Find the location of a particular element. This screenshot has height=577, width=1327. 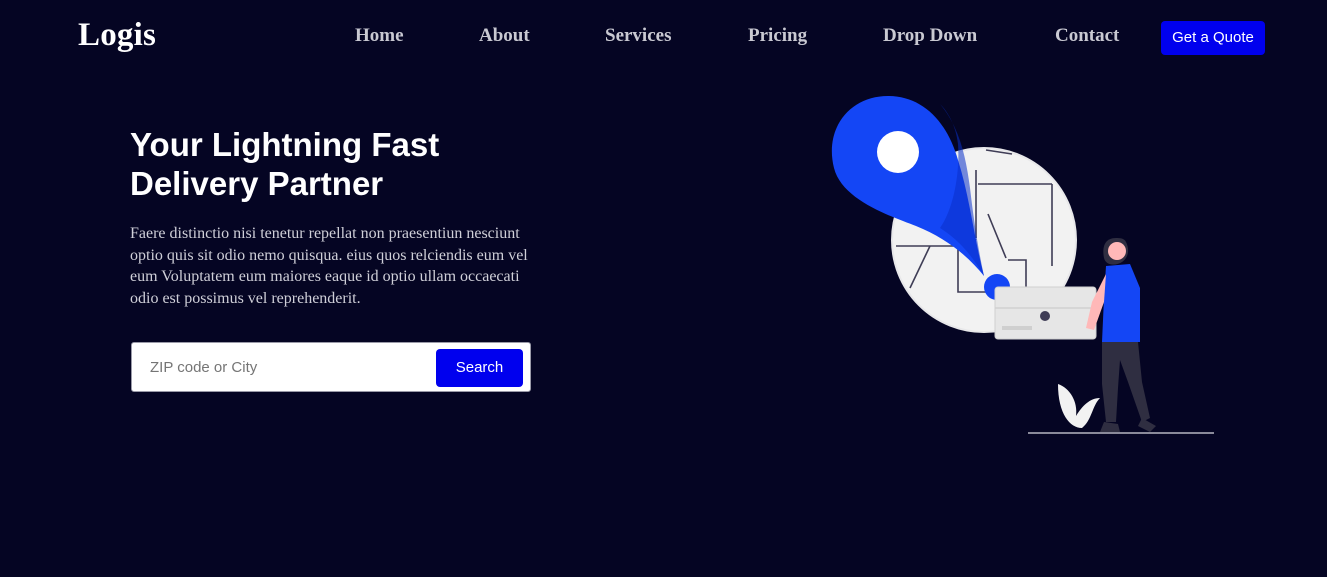

nav-link-contact: Contact is located at coordinates (1087, 36).